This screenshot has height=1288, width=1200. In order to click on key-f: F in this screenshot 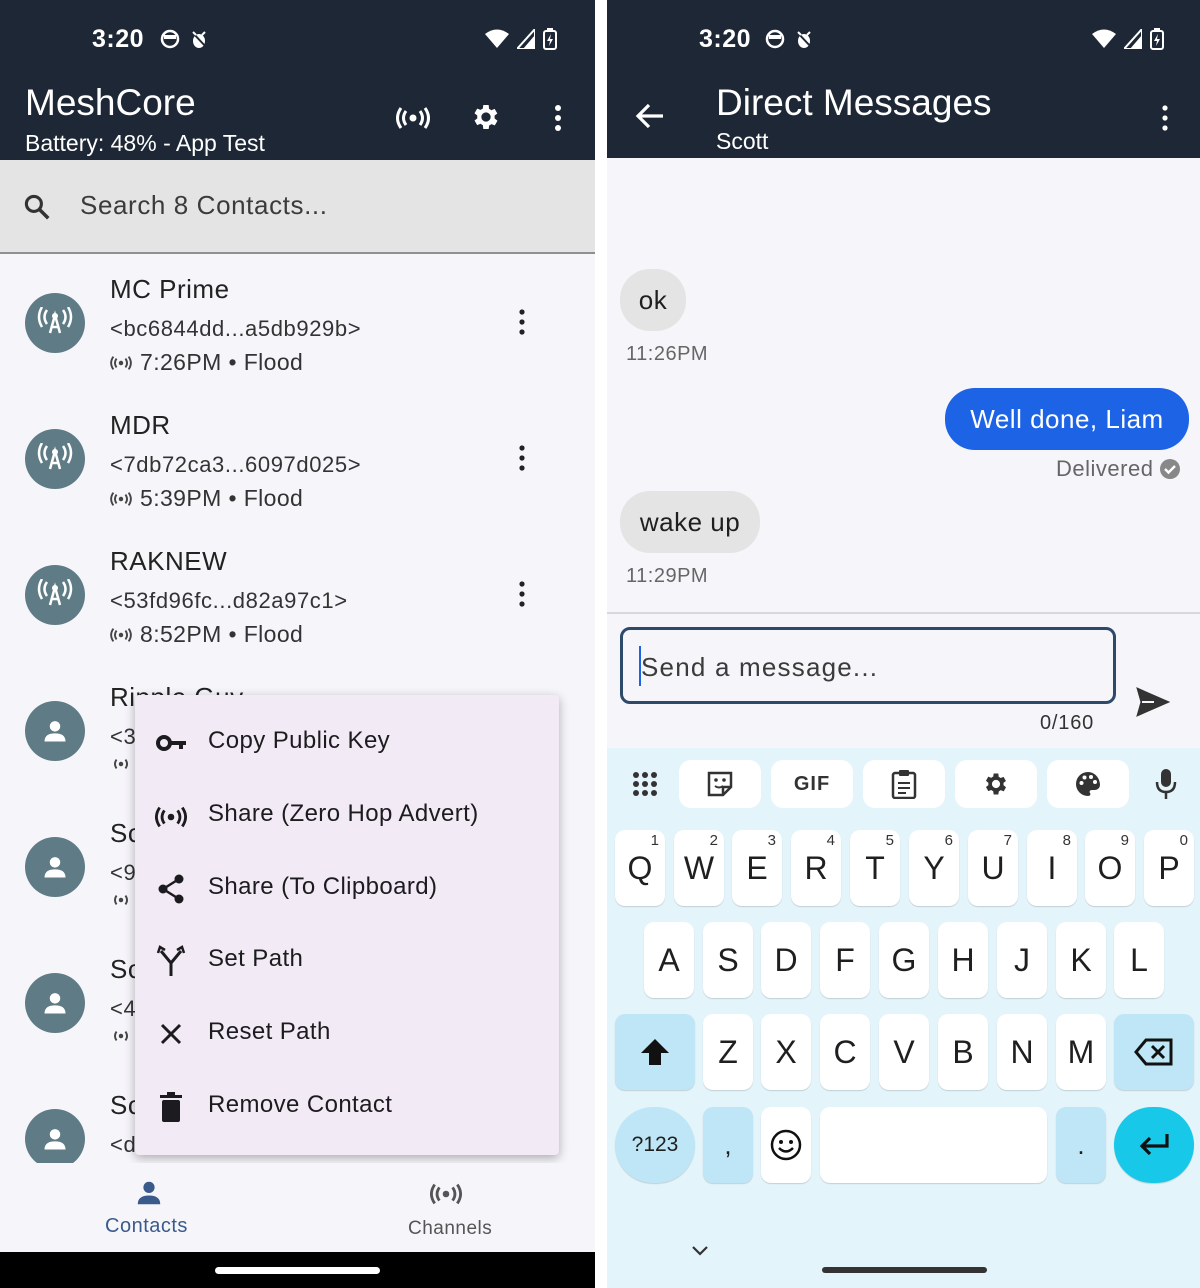, I will do `click(845, 960)`.